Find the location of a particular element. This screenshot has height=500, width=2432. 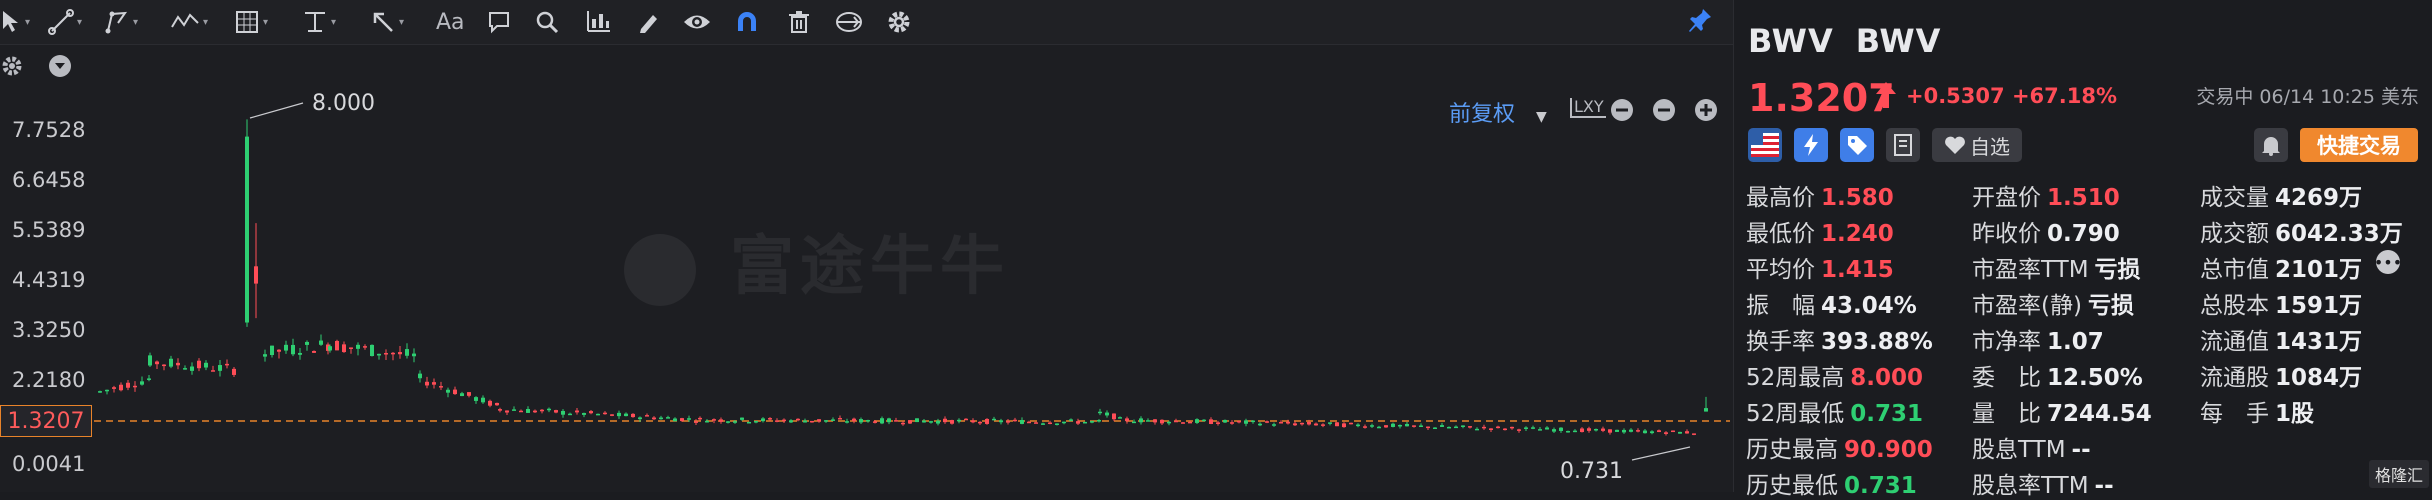

stat-value: 0.790 is located at coordinates (2083, 234).